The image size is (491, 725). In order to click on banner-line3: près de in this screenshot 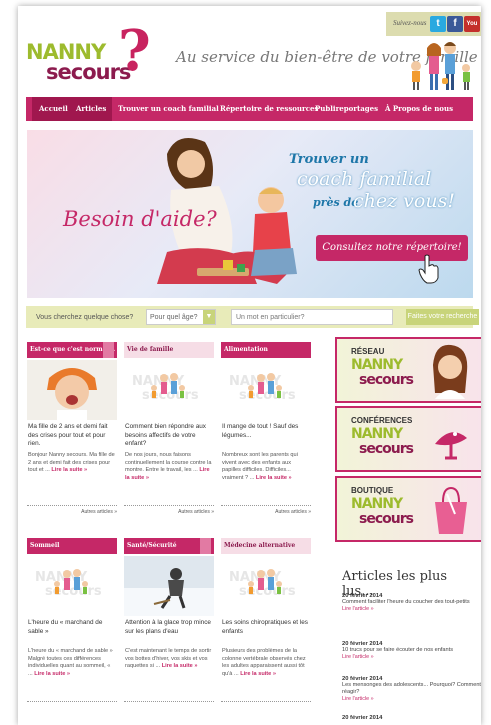, I will do `click(336, 202)`.